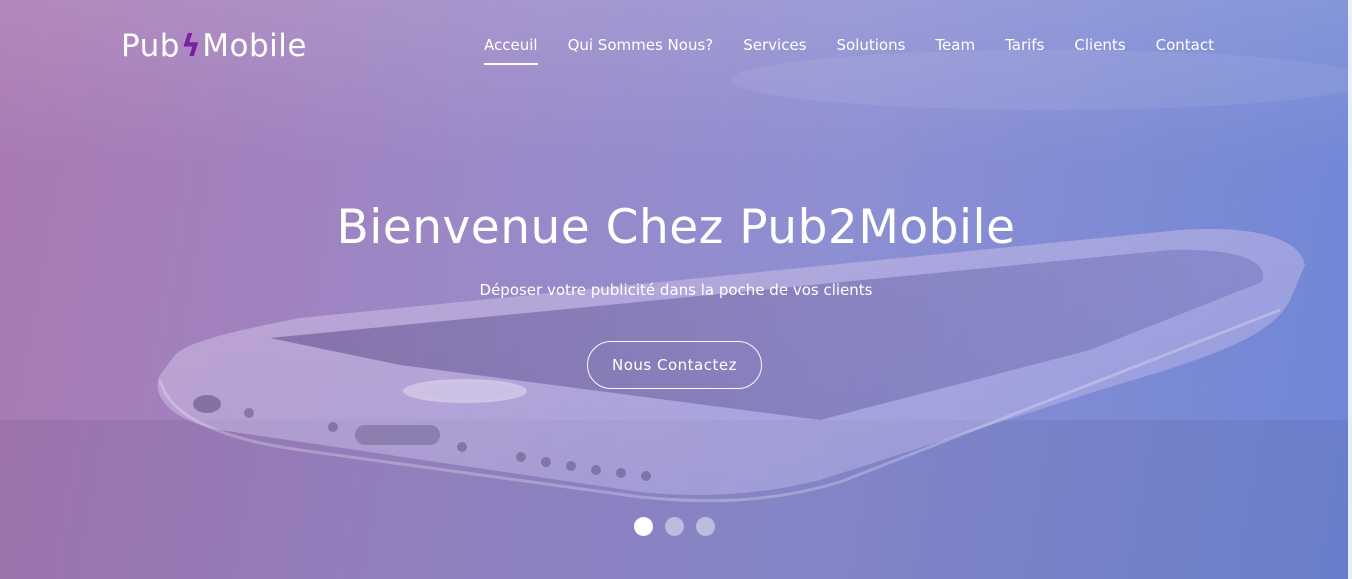  I want to click on nav-item-team: Team, so click(955, 49).